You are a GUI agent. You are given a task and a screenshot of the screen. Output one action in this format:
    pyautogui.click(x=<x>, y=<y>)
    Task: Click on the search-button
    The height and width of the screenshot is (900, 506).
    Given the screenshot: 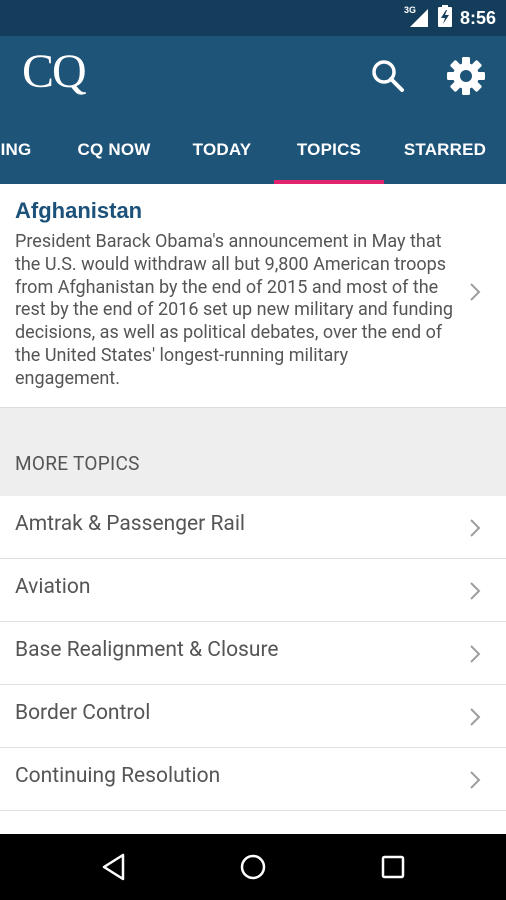 What is the action you would take?
    pyautogui.click(x=388, y=76)
    